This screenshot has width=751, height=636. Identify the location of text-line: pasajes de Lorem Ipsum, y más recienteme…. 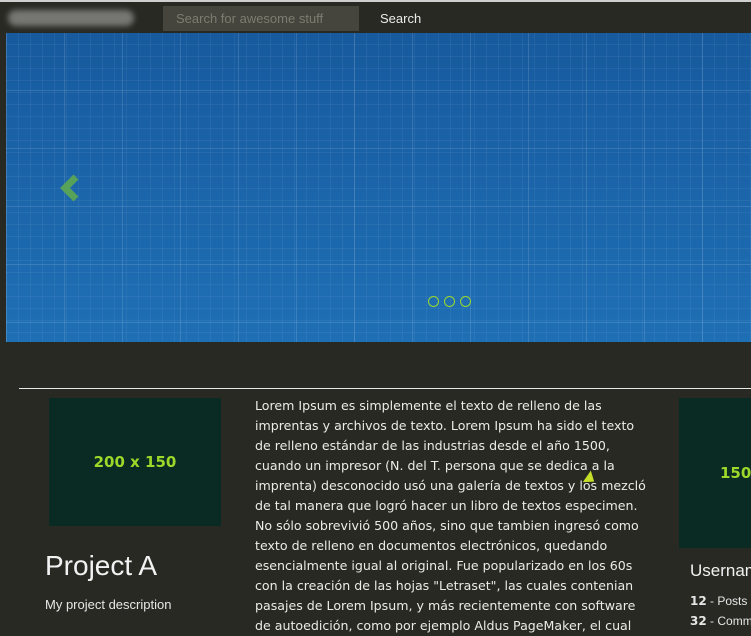
(445, 605).